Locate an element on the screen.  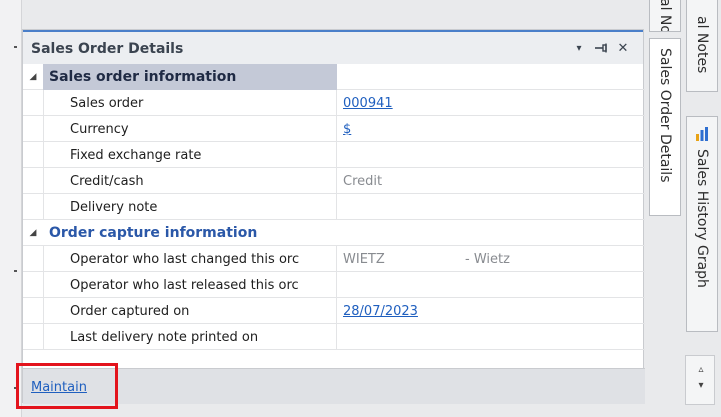
category-label: Sales order information is located at coordinates (190, 77).